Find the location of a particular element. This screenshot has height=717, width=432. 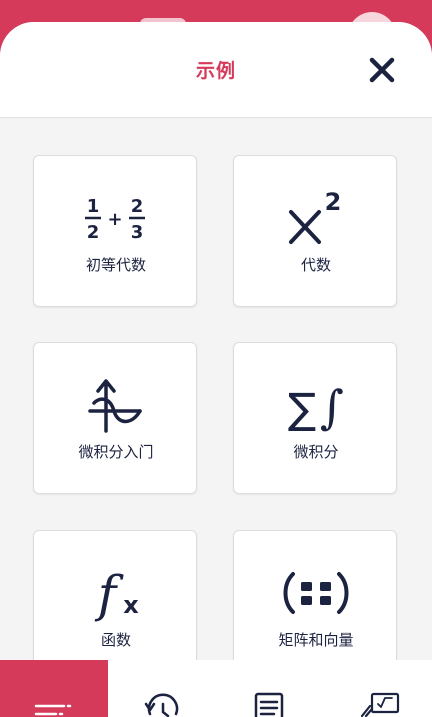

close-icon is located at coordinates (382, 70).